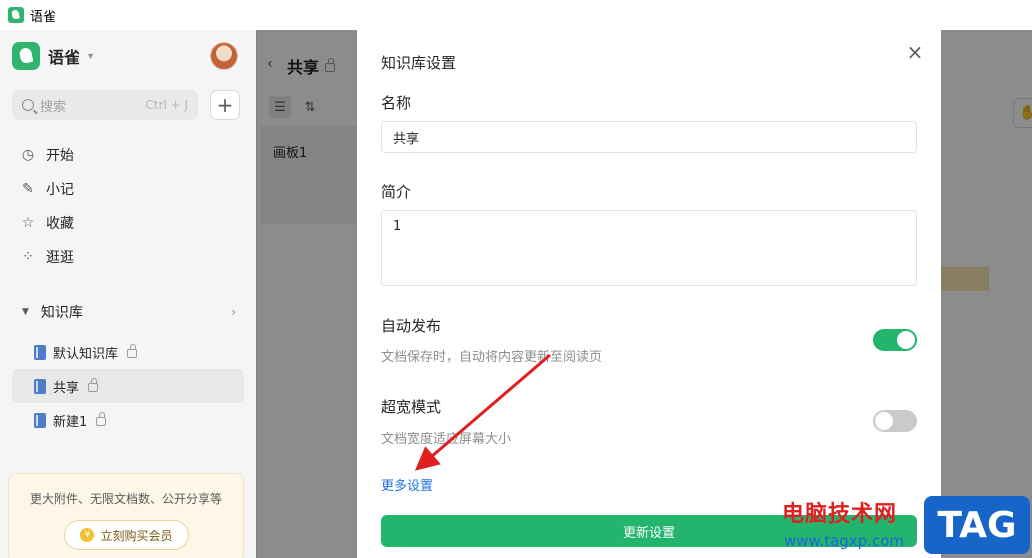 The width and height of the screenshot is (1032, 558). I want to click on watermark-tag: TAG, so click(977, 525).